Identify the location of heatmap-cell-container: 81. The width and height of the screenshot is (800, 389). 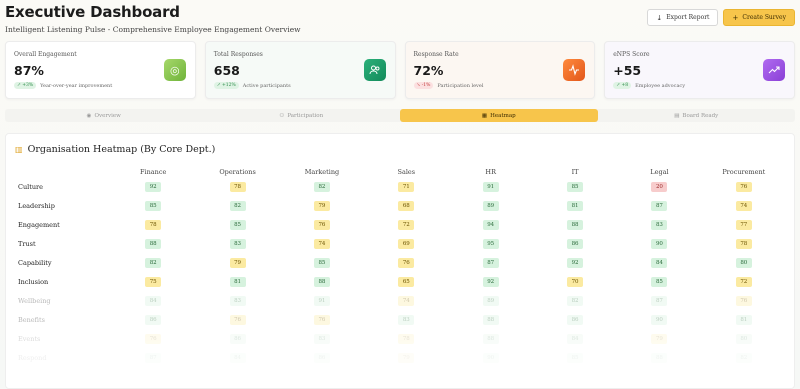
(237, 281).